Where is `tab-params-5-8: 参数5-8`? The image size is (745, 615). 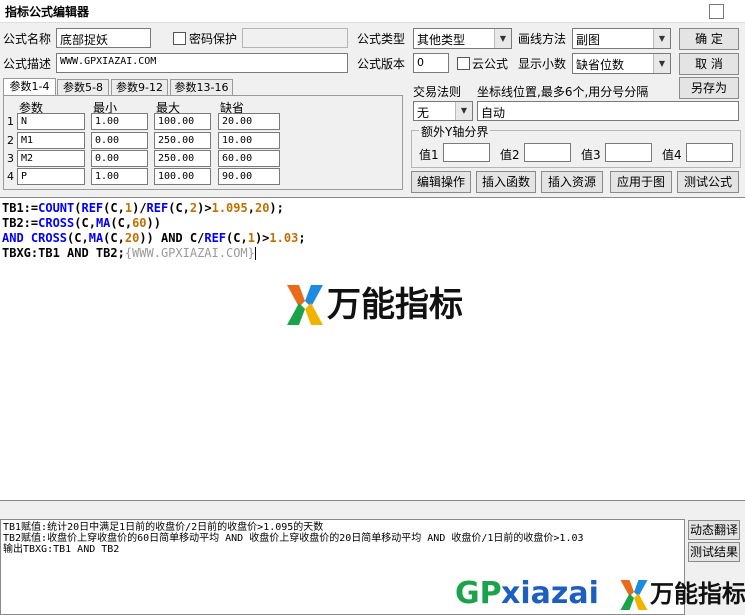 tab-params-5-8: 参数5-8 is located at coordinates (83, 87).